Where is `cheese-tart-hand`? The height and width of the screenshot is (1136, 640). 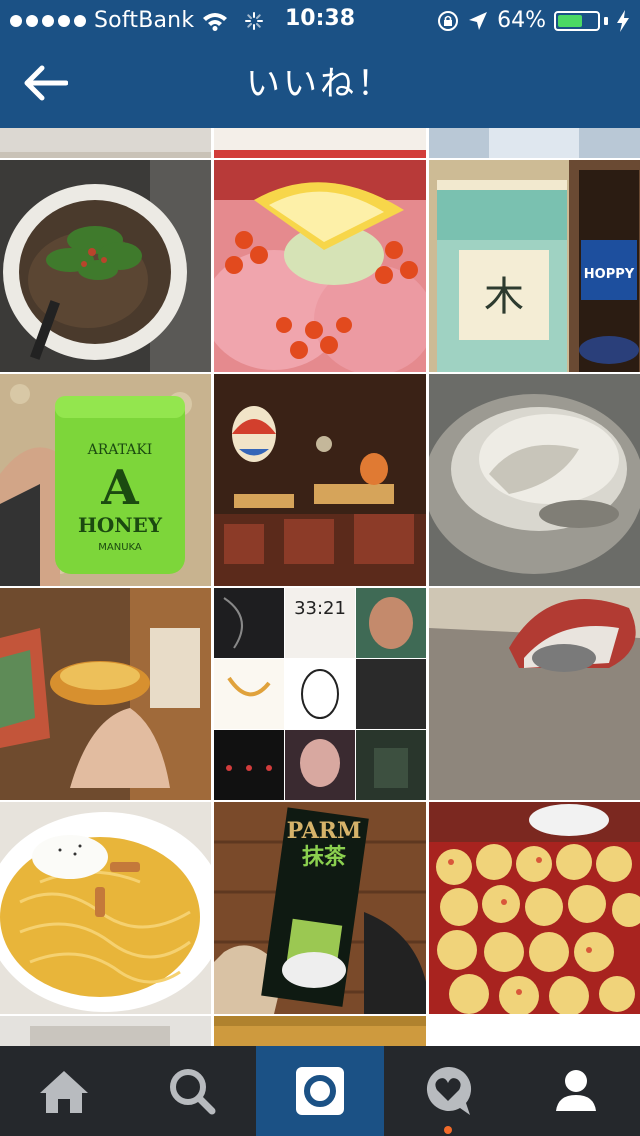 cheese-tart-hand is located at coordinates (105, 694).